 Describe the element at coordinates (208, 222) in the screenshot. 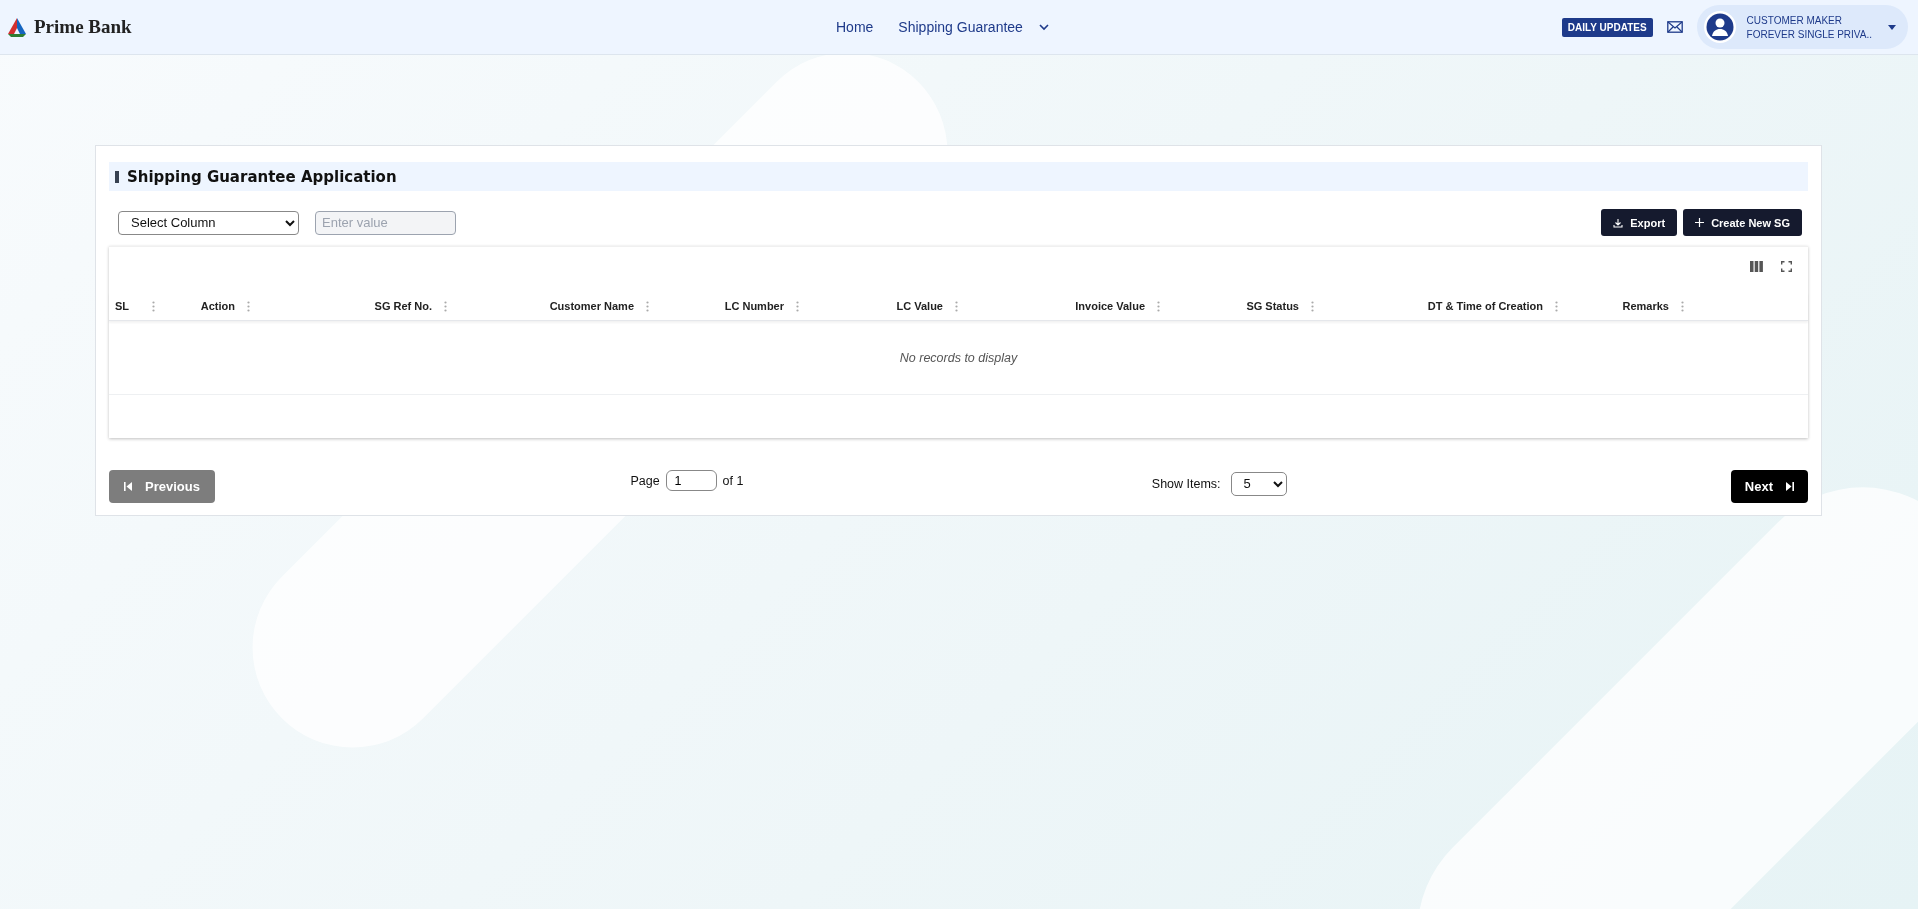

I see `column-select: Select Column` at that location.